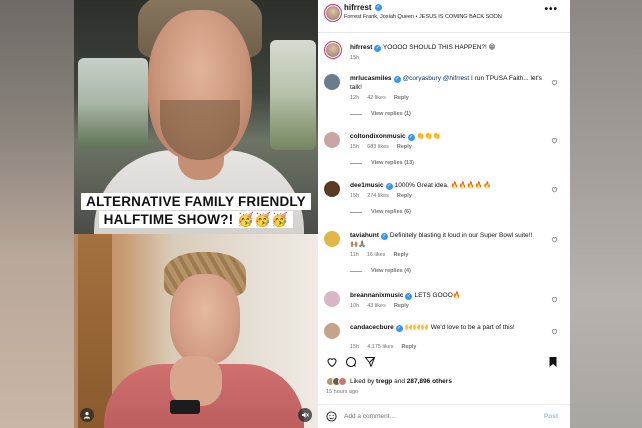 This screenshot has height=428, width=642. I want to click on comment-likes: 274 likes, so click(378, 196).